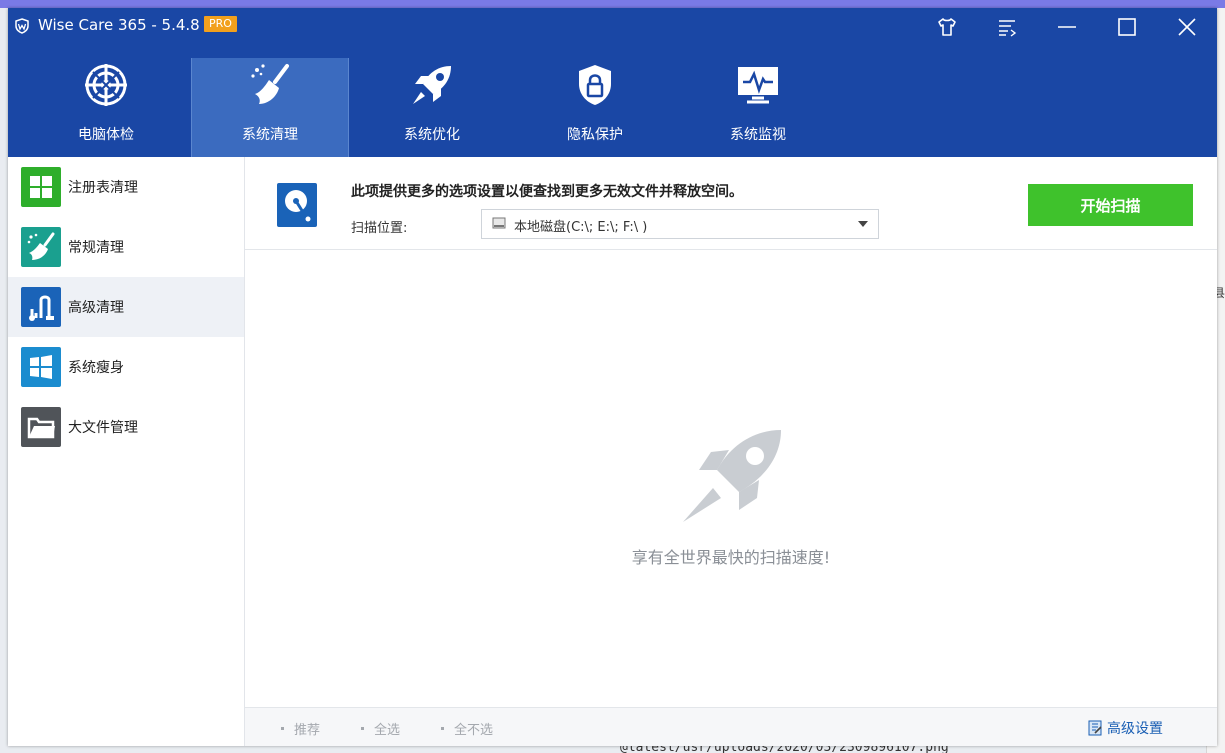  I want to click on minimize-icon, so click(1067, 27).